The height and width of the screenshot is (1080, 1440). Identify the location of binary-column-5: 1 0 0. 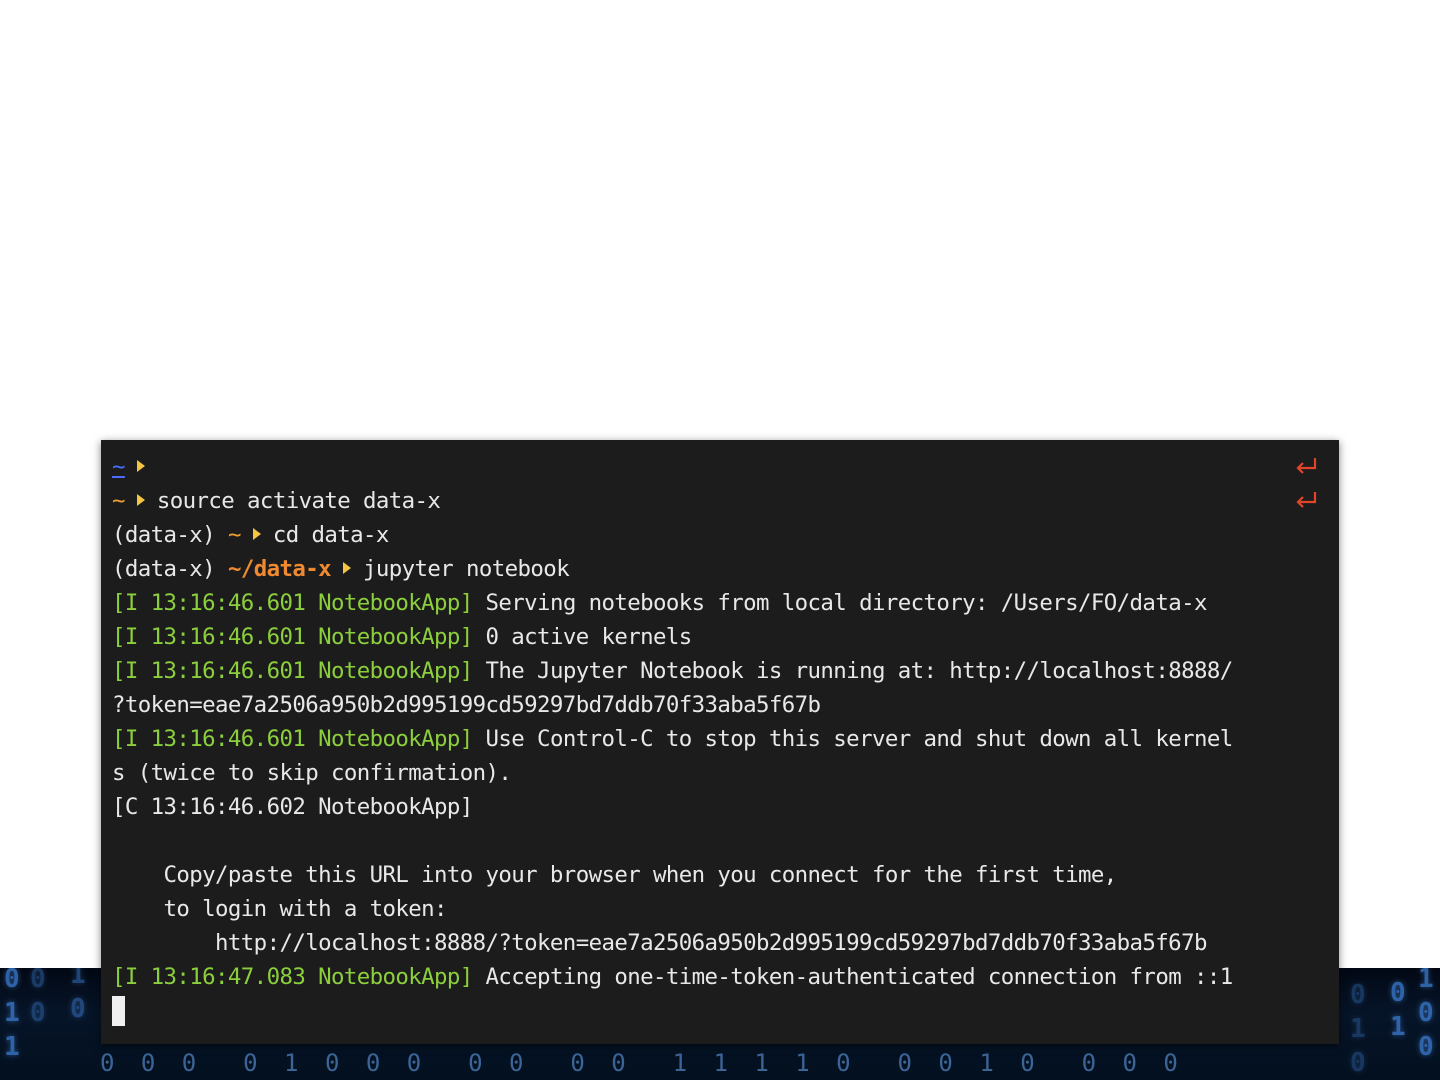
(1426, 1015).